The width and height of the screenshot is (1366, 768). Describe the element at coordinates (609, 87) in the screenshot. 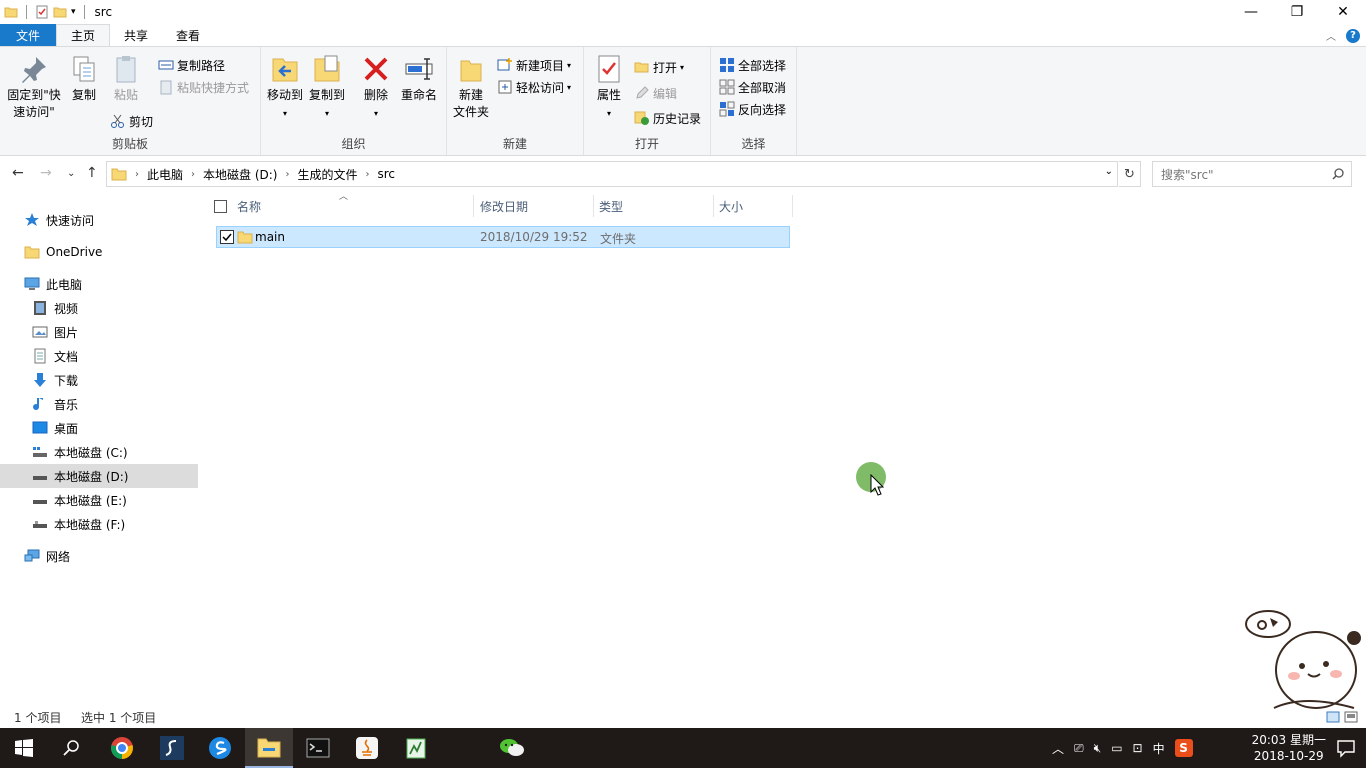

I see `properties-button: 属性 ▾` at that location.